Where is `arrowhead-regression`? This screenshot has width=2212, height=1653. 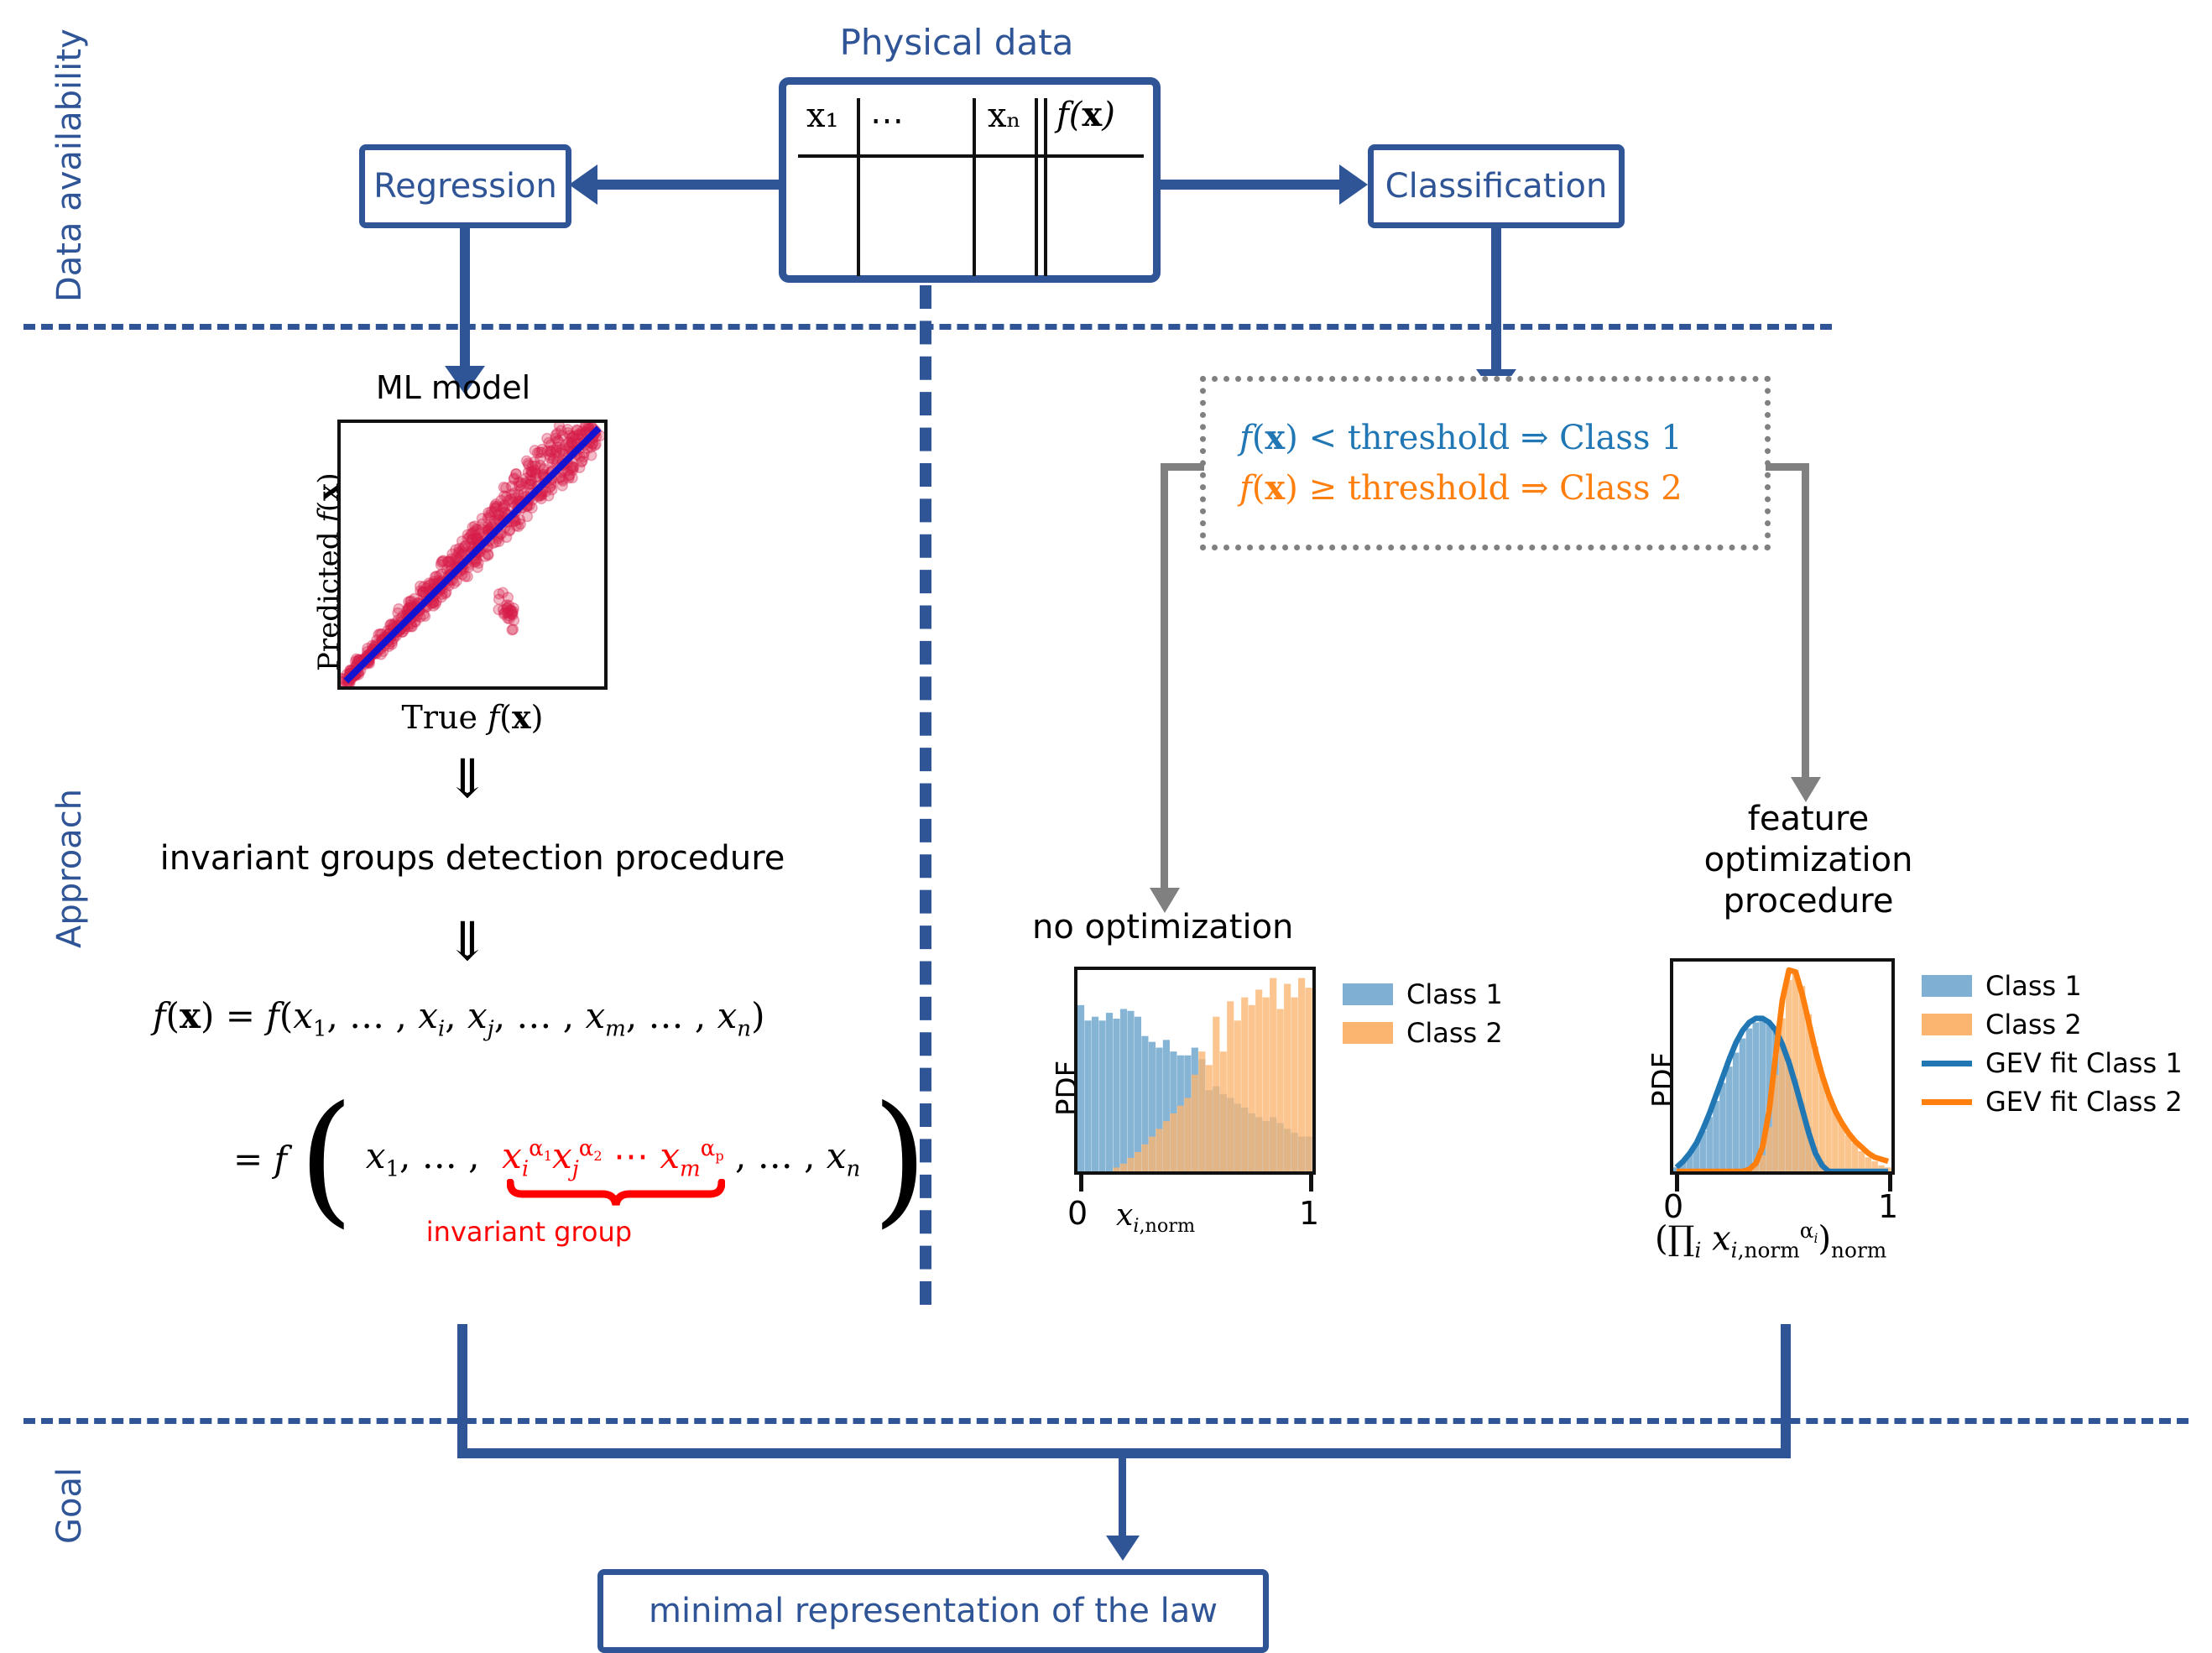
arrowhead-regression is located at coordinates (583, 184).